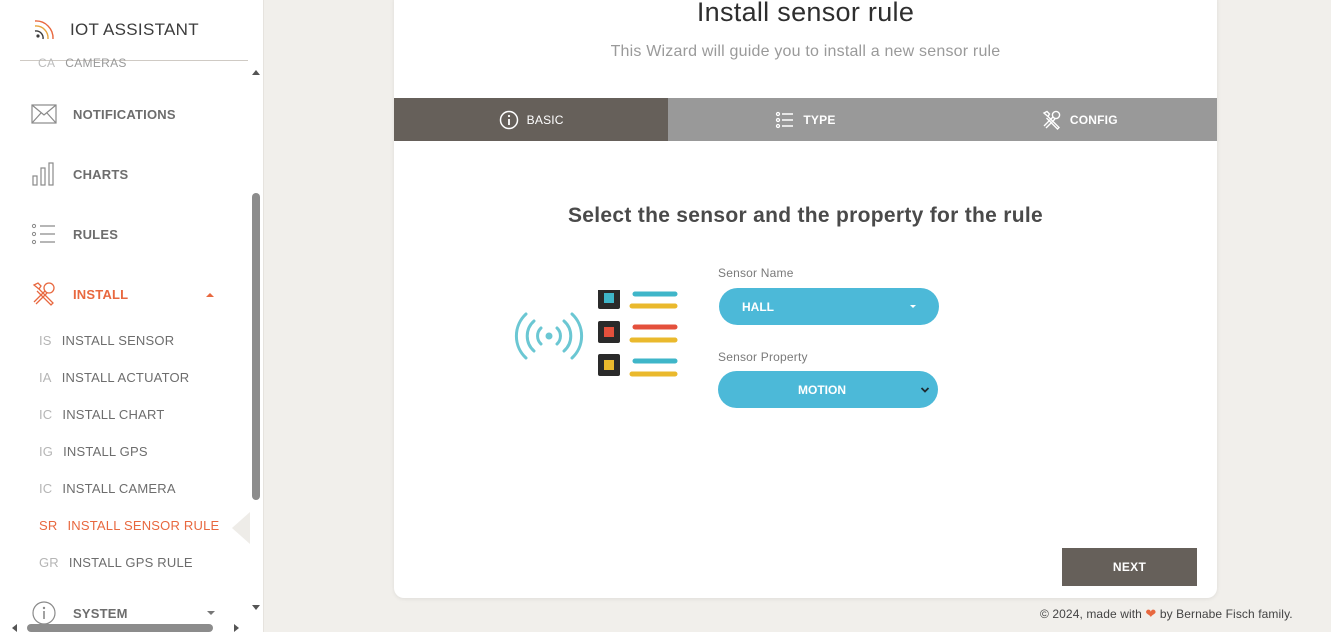 The height and width of the screenshot is (632, 1331). I want to click on sidebar-item-abbr: CA, so click(47, 63).